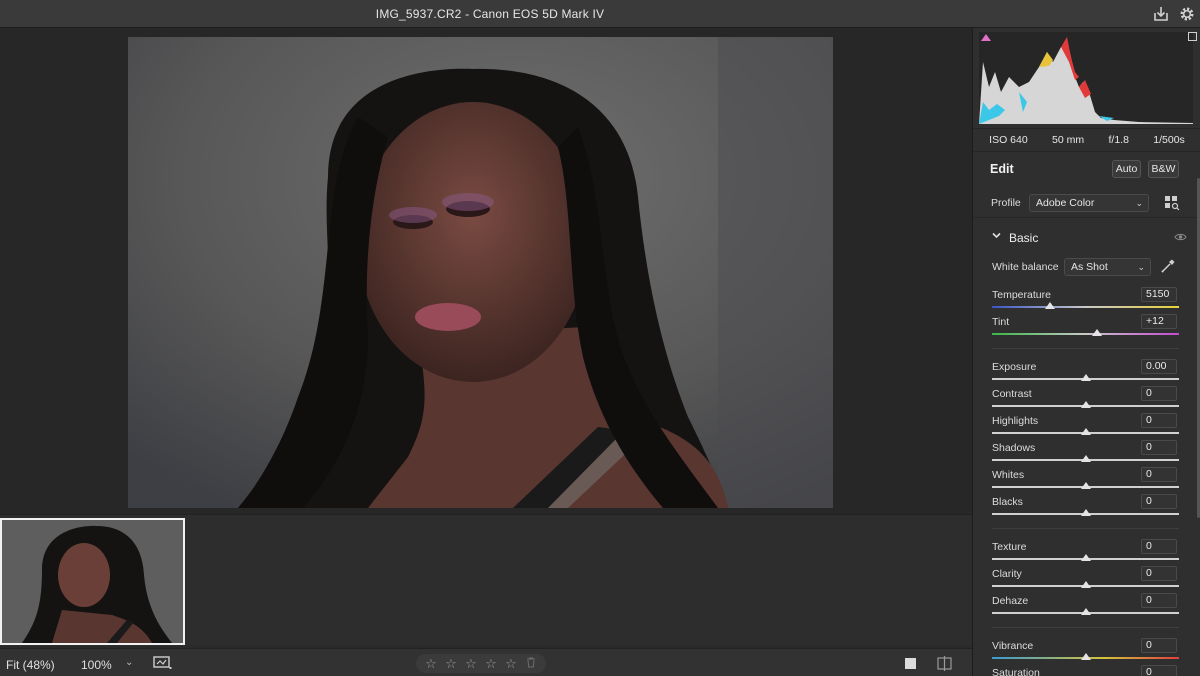 Image resolution: width=1200 pixels, height=676 pixels. What do you see at coordinates (1085, 431) in the screenshot?
I see `highlights-slider-thumb` at bounding box center [1085, 431].